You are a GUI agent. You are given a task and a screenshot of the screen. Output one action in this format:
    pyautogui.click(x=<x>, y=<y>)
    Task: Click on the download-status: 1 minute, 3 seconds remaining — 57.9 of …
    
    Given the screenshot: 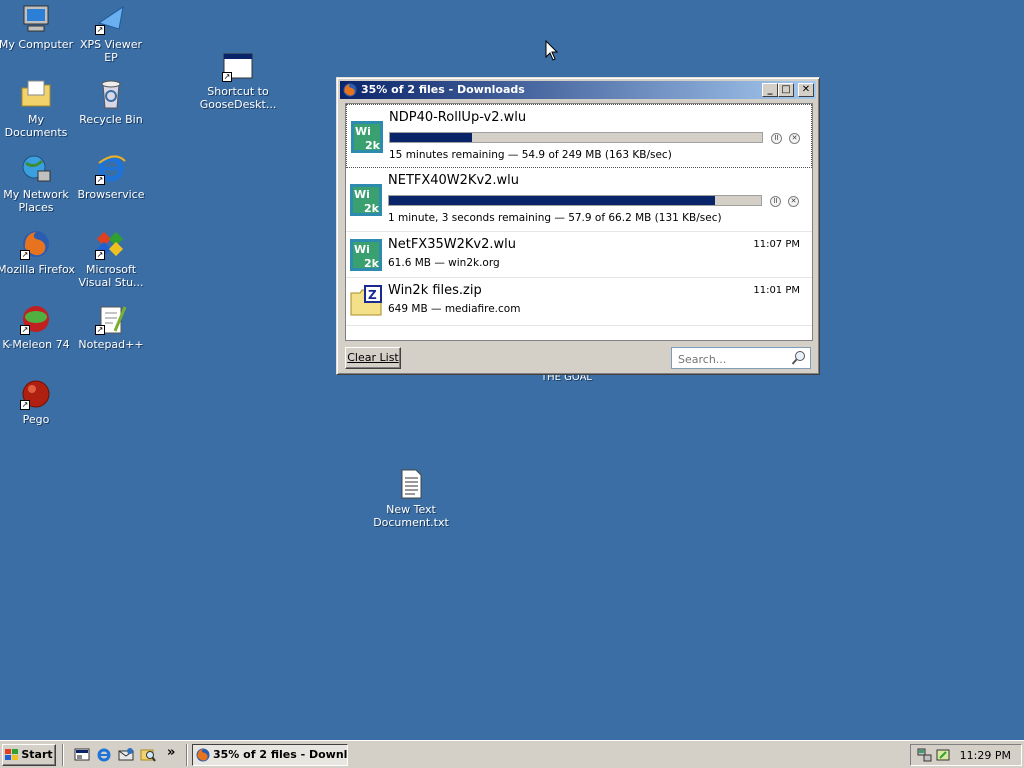 What is the action you would take?
    pyautogui.click(x=555, y=218)
    